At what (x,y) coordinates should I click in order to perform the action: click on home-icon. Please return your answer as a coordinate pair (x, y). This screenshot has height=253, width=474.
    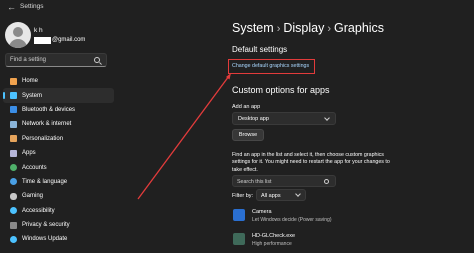
    Looking at the image, I should click on (13, 81).